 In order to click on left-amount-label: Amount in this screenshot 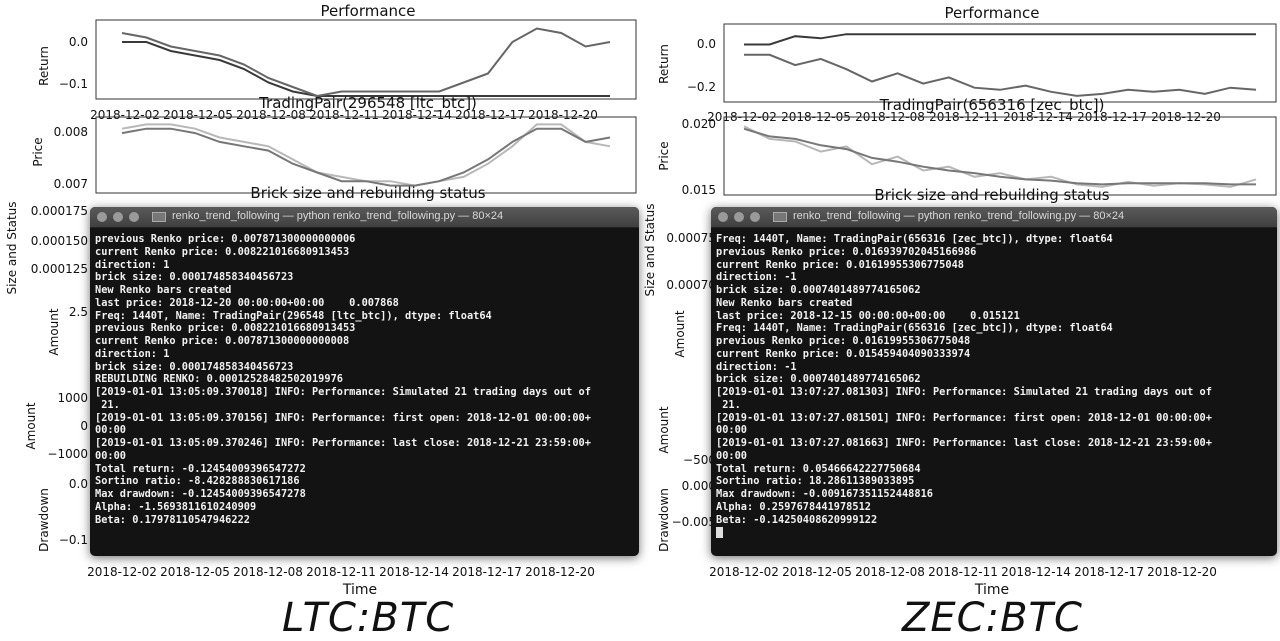, I will do `click(54, 331)`.